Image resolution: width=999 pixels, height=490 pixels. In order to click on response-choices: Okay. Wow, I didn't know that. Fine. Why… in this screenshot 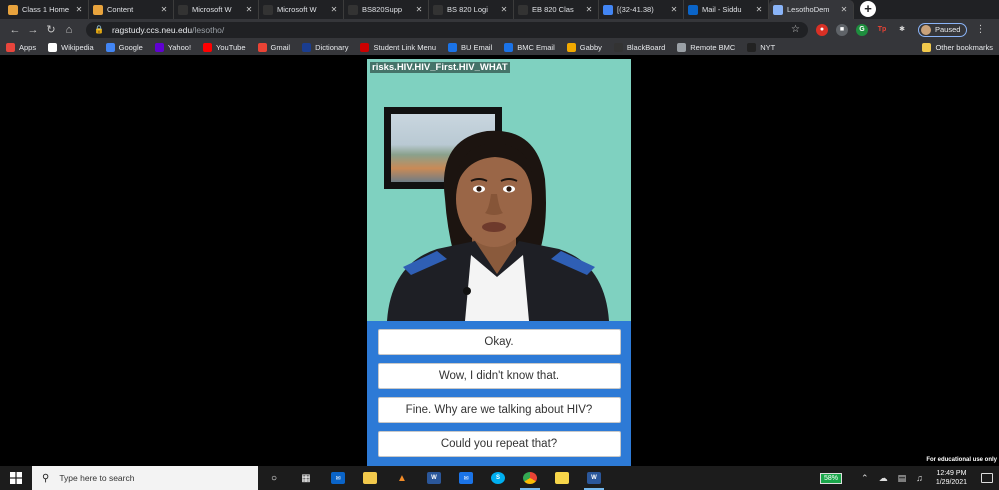, I will do `click(499, 393)`.